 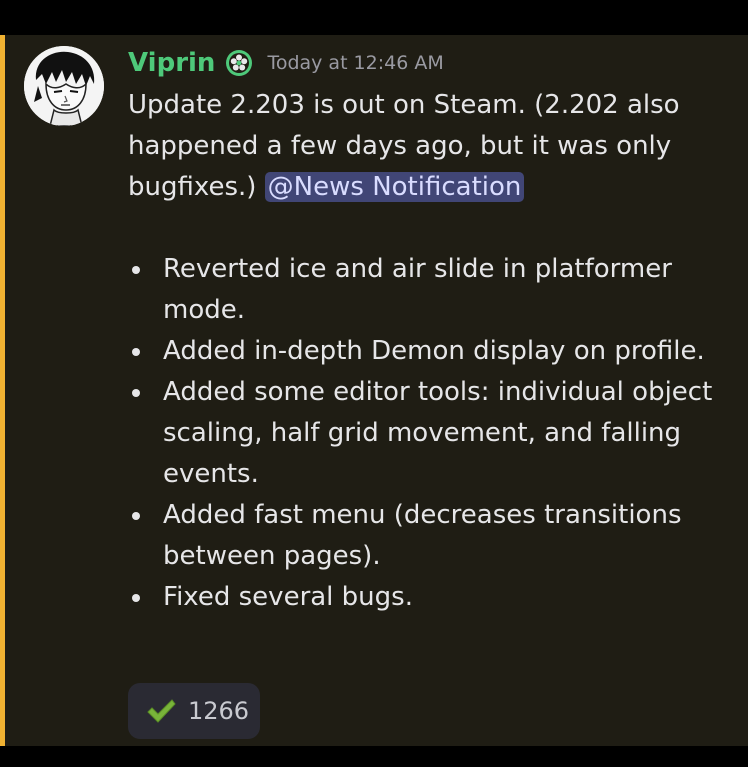 I want to click on reaction-count: 1266, so click(x=219, y=711).